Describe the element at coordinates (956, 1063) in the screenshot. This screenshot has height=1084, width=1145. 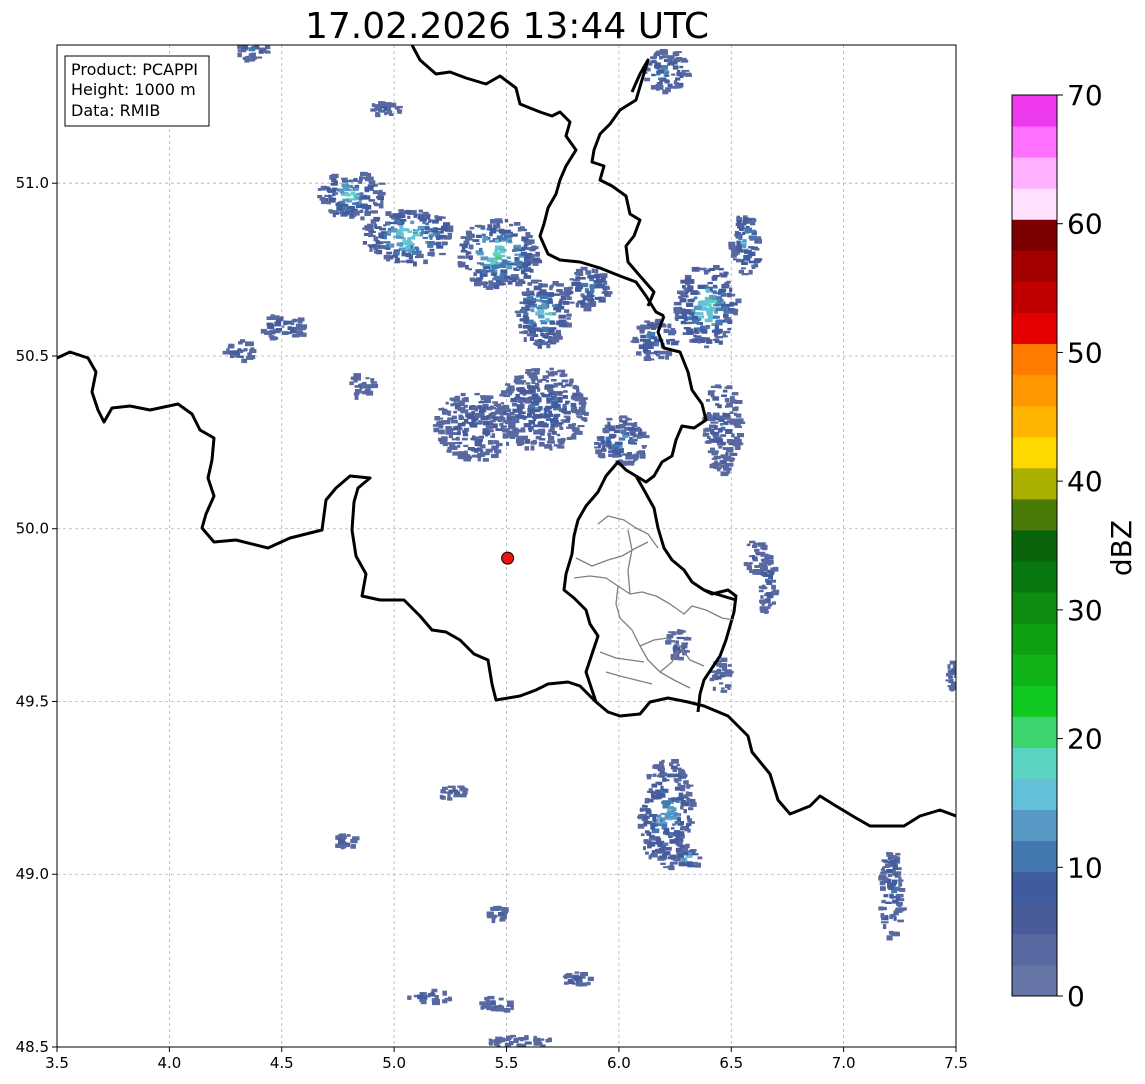
I see `x-tick-label: 7.5` at that location.